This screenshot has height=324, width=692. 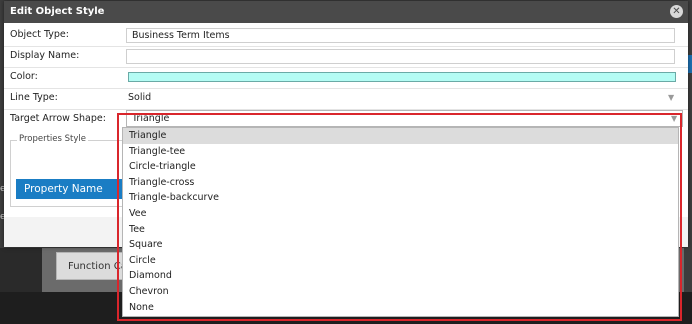 I want to click on dropdown-option: Circle, so click(x=400, y=261).